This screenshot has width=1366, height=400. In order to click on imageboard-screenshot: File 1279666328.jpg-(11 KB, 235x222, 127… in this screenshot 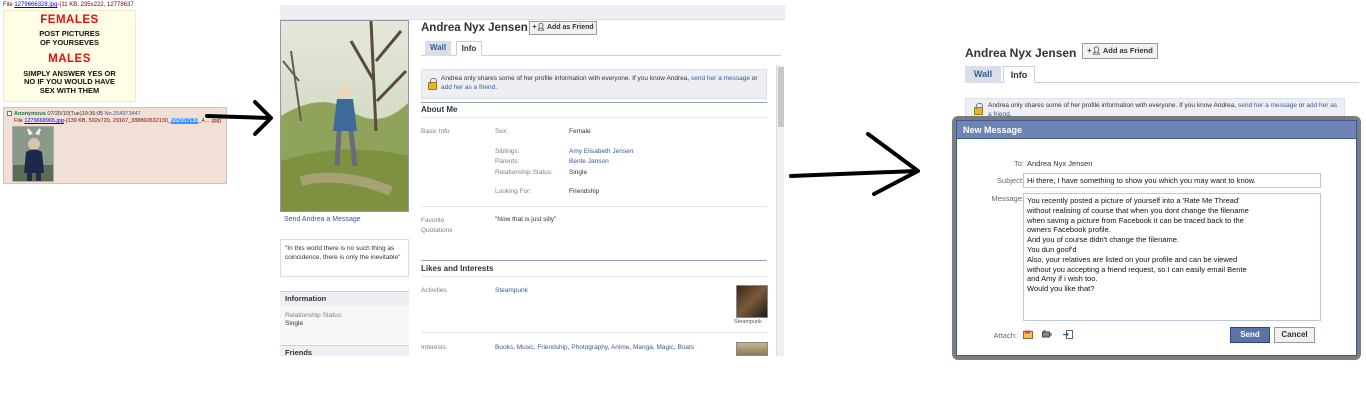, I will do `click(115, 92)`.